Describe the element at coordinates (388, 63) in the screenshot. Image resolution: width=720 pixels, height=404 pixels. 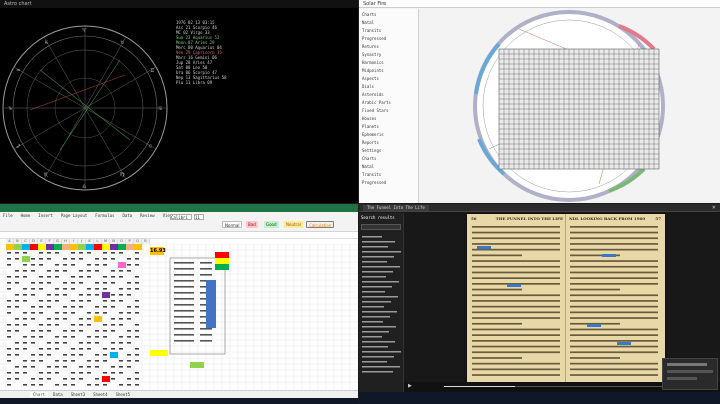
I see `side-item: Harmonics` at that location.